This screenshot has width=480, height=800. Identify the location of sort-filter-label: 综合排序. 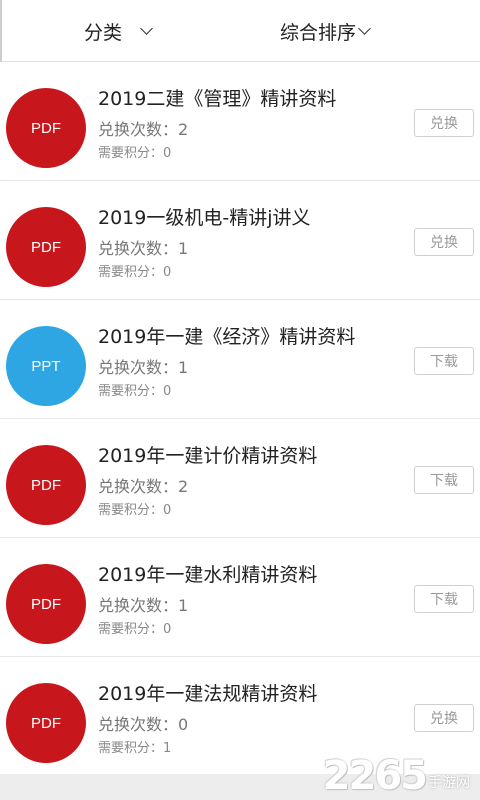
(318, 32).